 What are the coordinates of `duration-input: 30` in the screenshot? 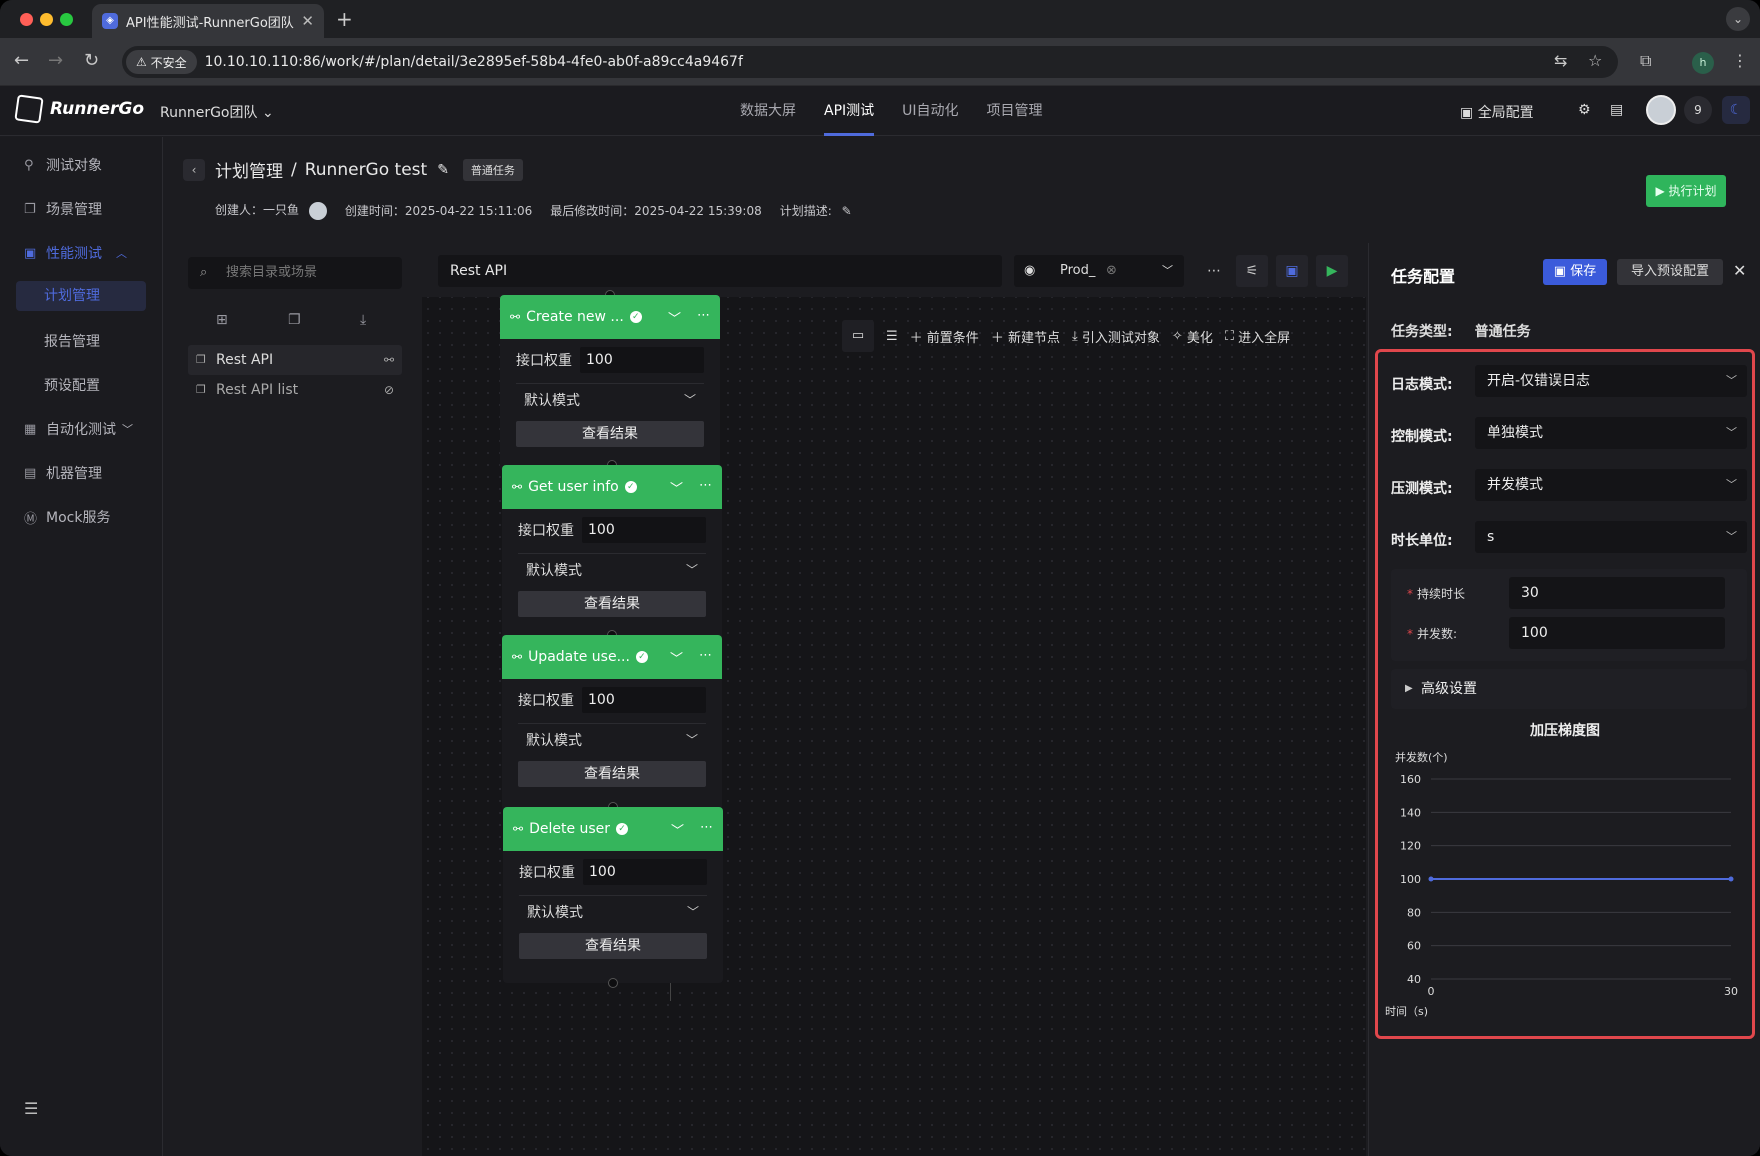 It's located at (1617, 593).